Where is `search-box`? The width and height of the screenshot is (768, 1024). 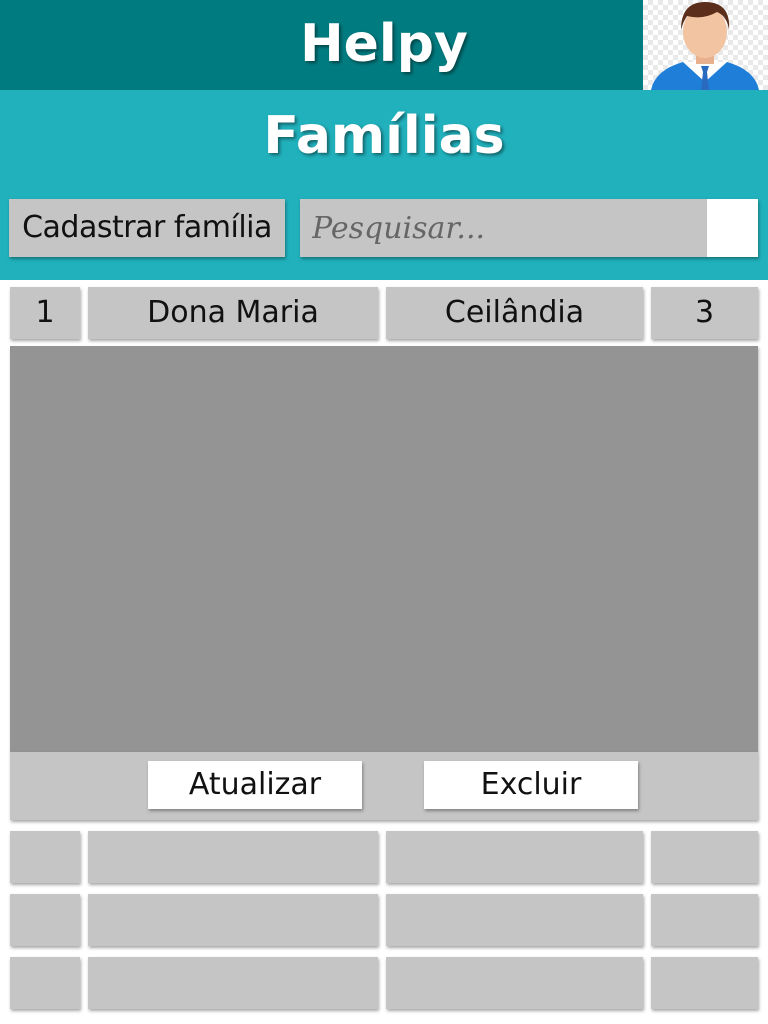 search-box is located at coordinates (529, 228).